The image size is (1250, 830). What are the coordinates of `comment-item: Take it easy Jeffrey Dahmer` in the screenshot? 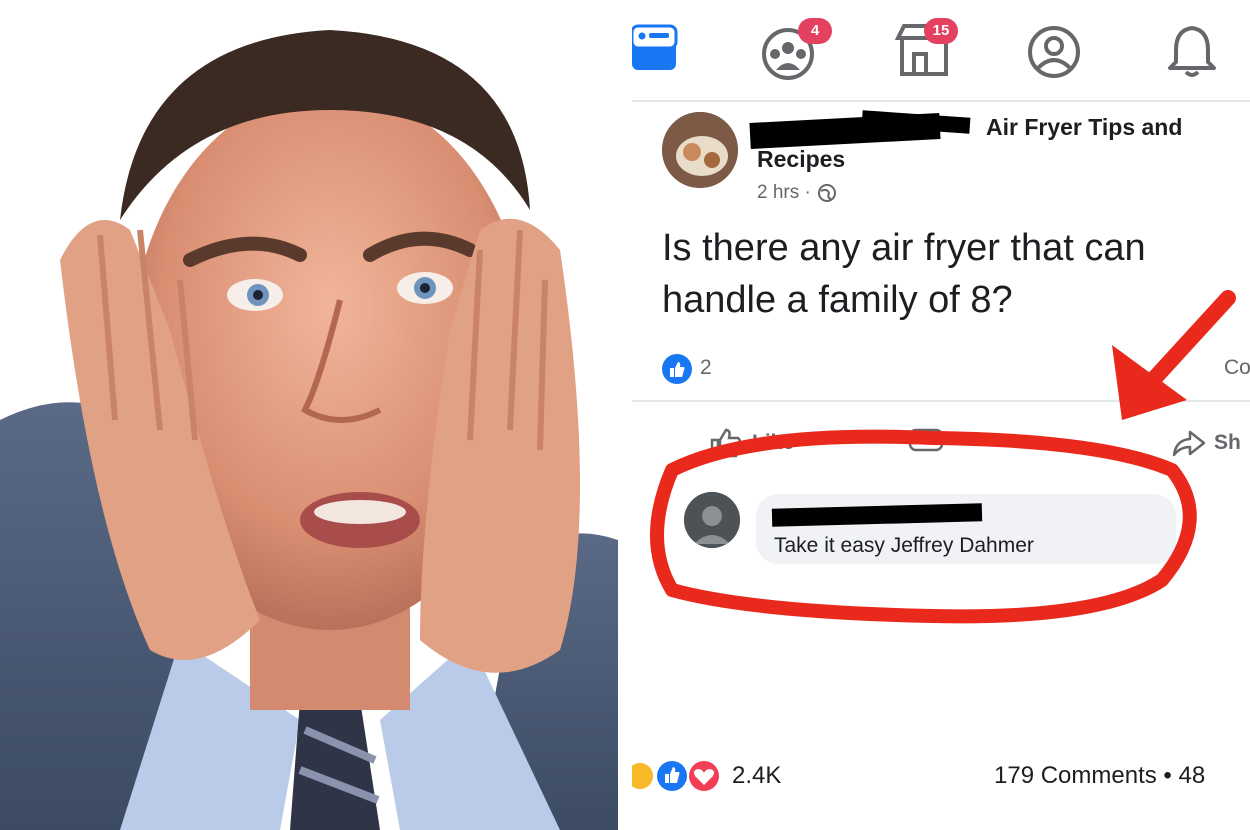 It's located at (944, 533).